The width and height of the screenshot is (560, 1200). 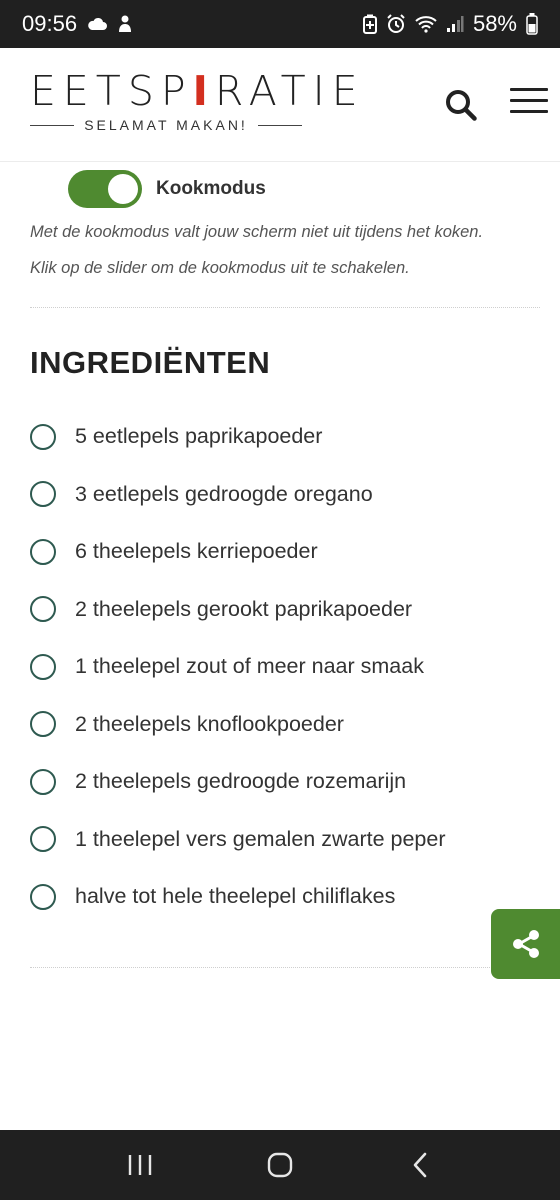 I want to click on ingredient-label: halve tot hele theelepel chiliflakes, so click(x=235, y=896).